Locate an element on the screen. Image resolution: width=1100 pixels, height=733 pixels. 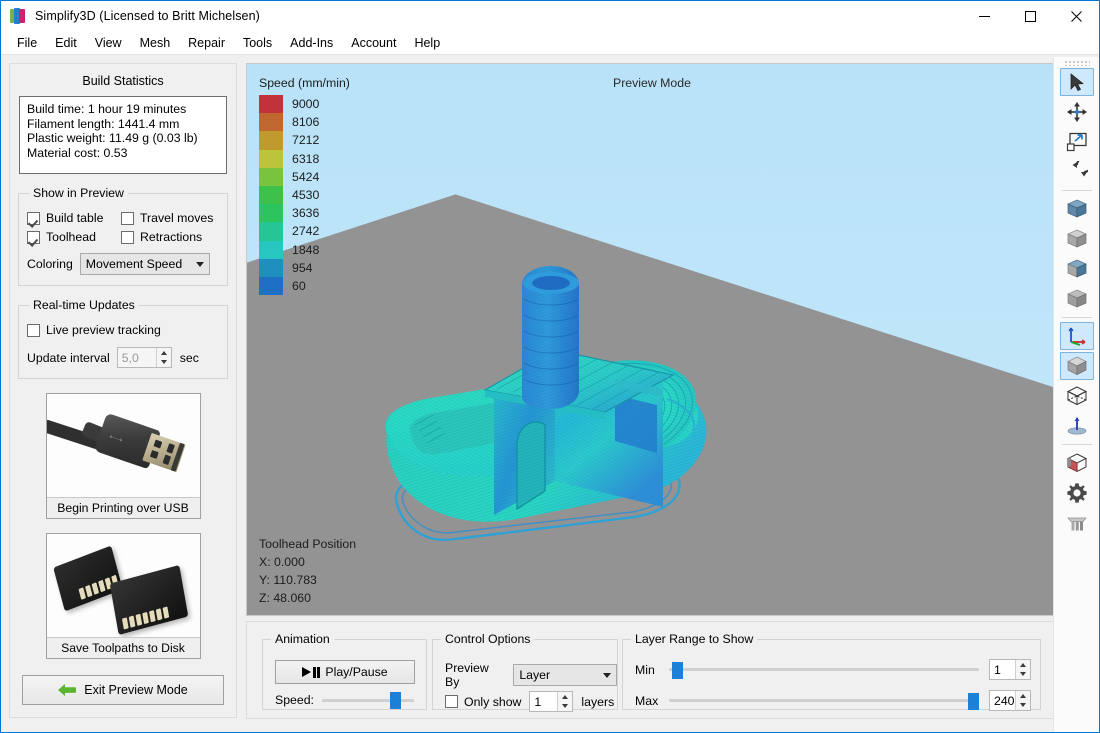
minimize-icon is located at coordinates (984, 16).